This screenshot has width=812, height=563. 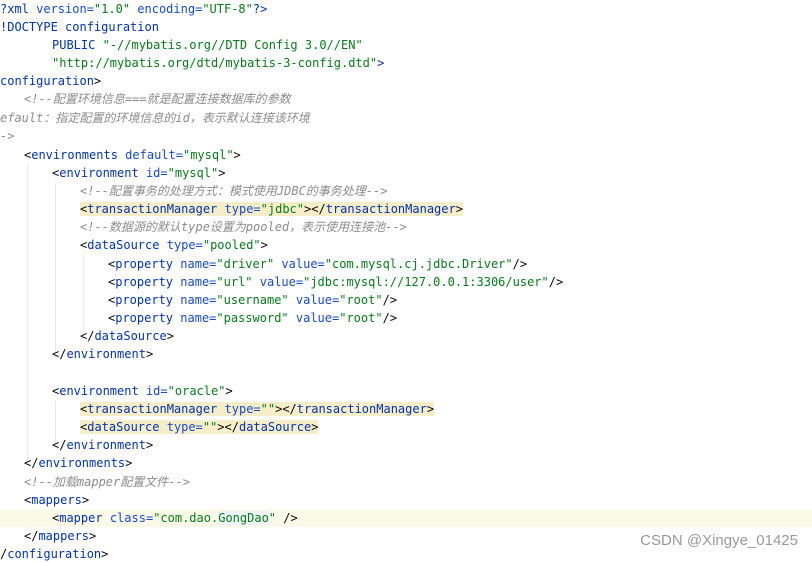 What do you see at coordinates (406, 245) in the screenshot?
I see `code-line: <dataSource type="pooled">` at bounding box center [406, 245].